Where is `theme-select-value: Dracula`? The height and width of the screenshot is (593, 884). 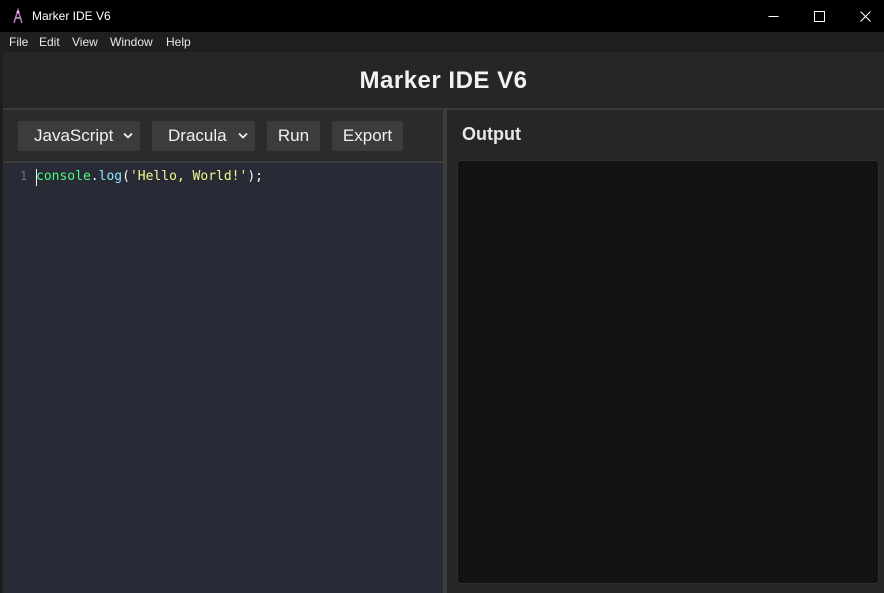
theme-select-value: Dracula is located at coordinates (197, 135).